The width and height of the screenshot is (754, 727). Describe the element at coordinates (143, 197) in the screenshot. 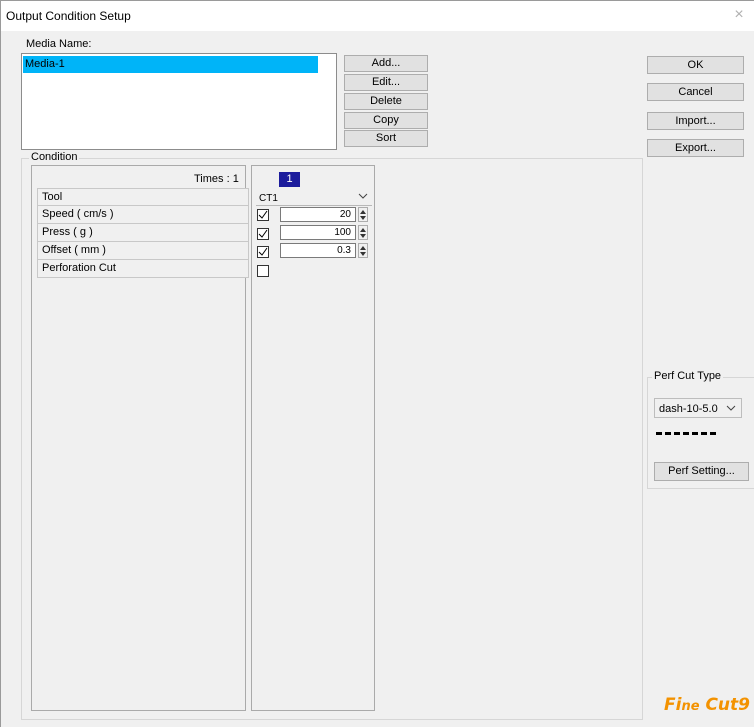

I see `row-label-tool: Tool` at that location.